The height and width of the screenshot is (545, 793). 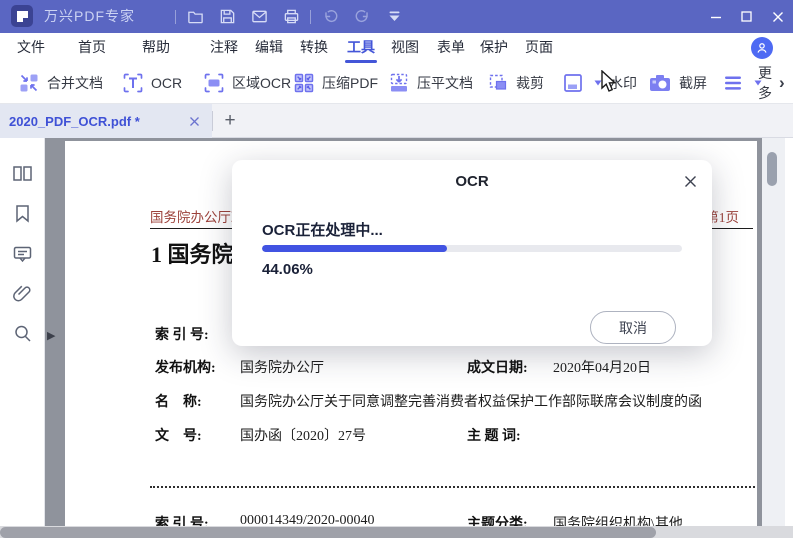 What do you see at coordinates (185, 368) in the screenshot?
I see `doc-field-label: 发布机构:` at bounding box center [185, 368].